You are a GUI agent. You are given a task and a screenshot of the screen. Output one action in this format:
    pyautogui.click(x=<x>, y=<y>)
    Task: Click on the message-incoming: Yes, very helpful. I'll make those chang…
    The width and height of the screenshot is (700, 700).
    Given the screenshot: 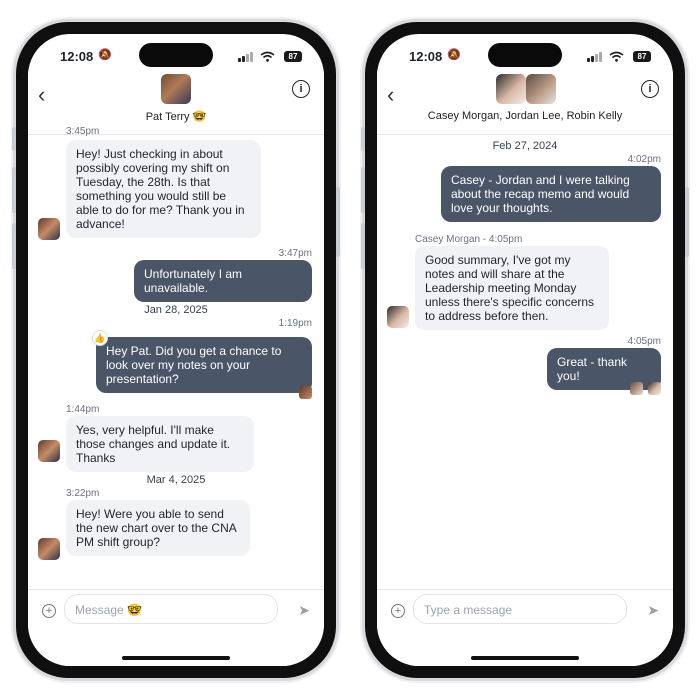 What is the action you would take?
    pyautogui.click(x=160, y=444)
    